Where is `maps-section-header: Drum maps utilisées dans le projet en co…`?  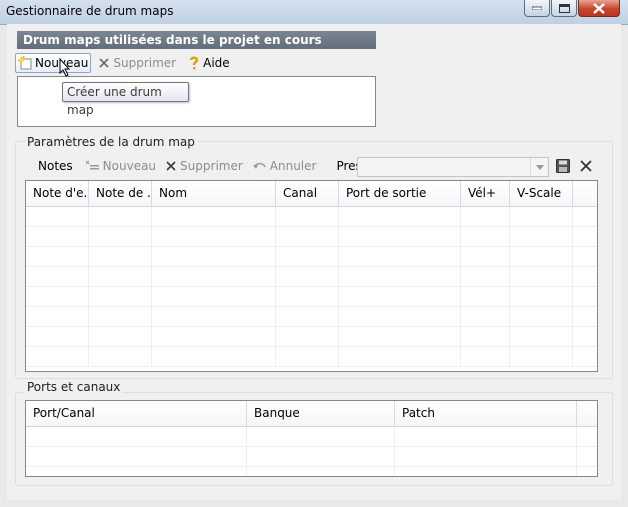
maps-section-header: Drum maps utilisées dans le projet en co… is located at coordinates (196, 40).